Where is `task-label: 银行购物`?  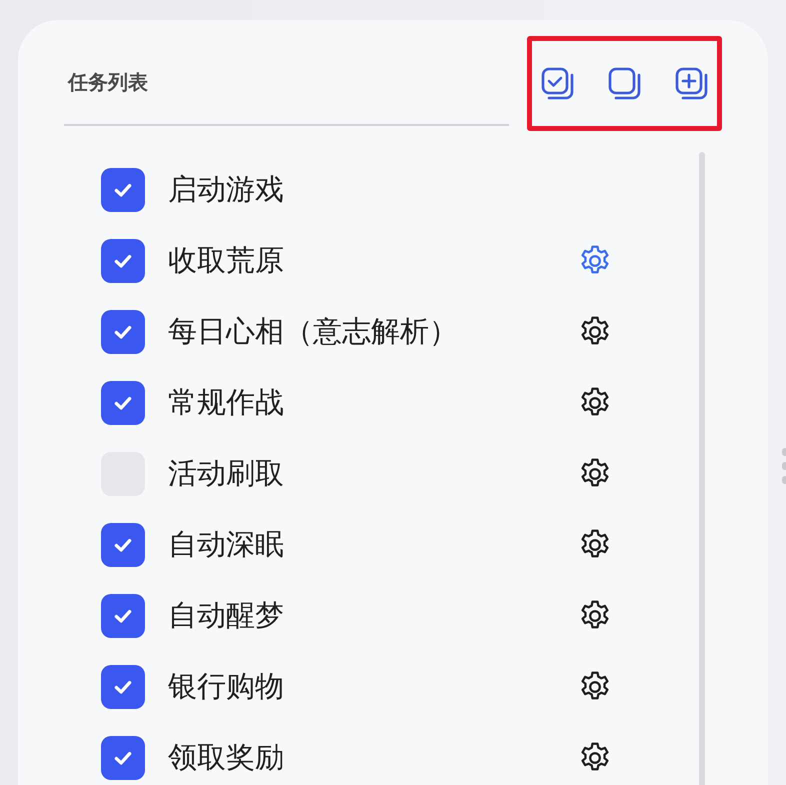 task-label: 银行购物 is located at coordinates (226, 686).